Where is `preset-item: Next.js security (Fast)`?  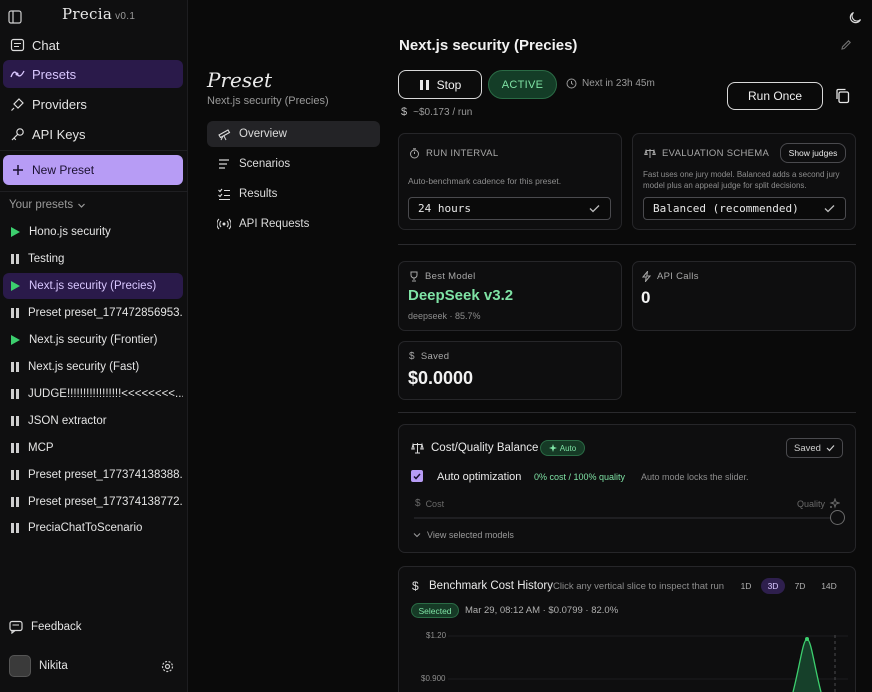
preset-item: Next.js security (Fast) is located at coordinates (93, 367).